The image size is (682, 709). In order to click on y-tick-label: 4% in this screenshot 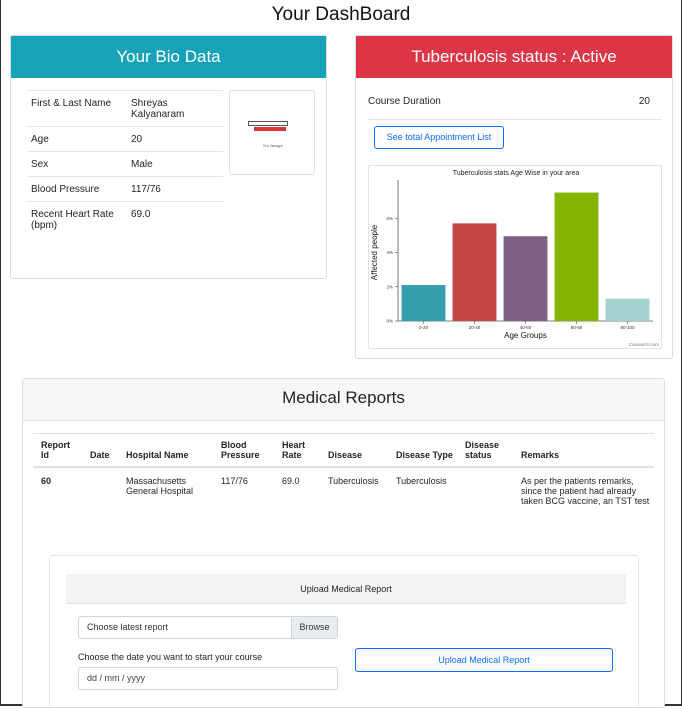, I will do `click(389, 252)`.